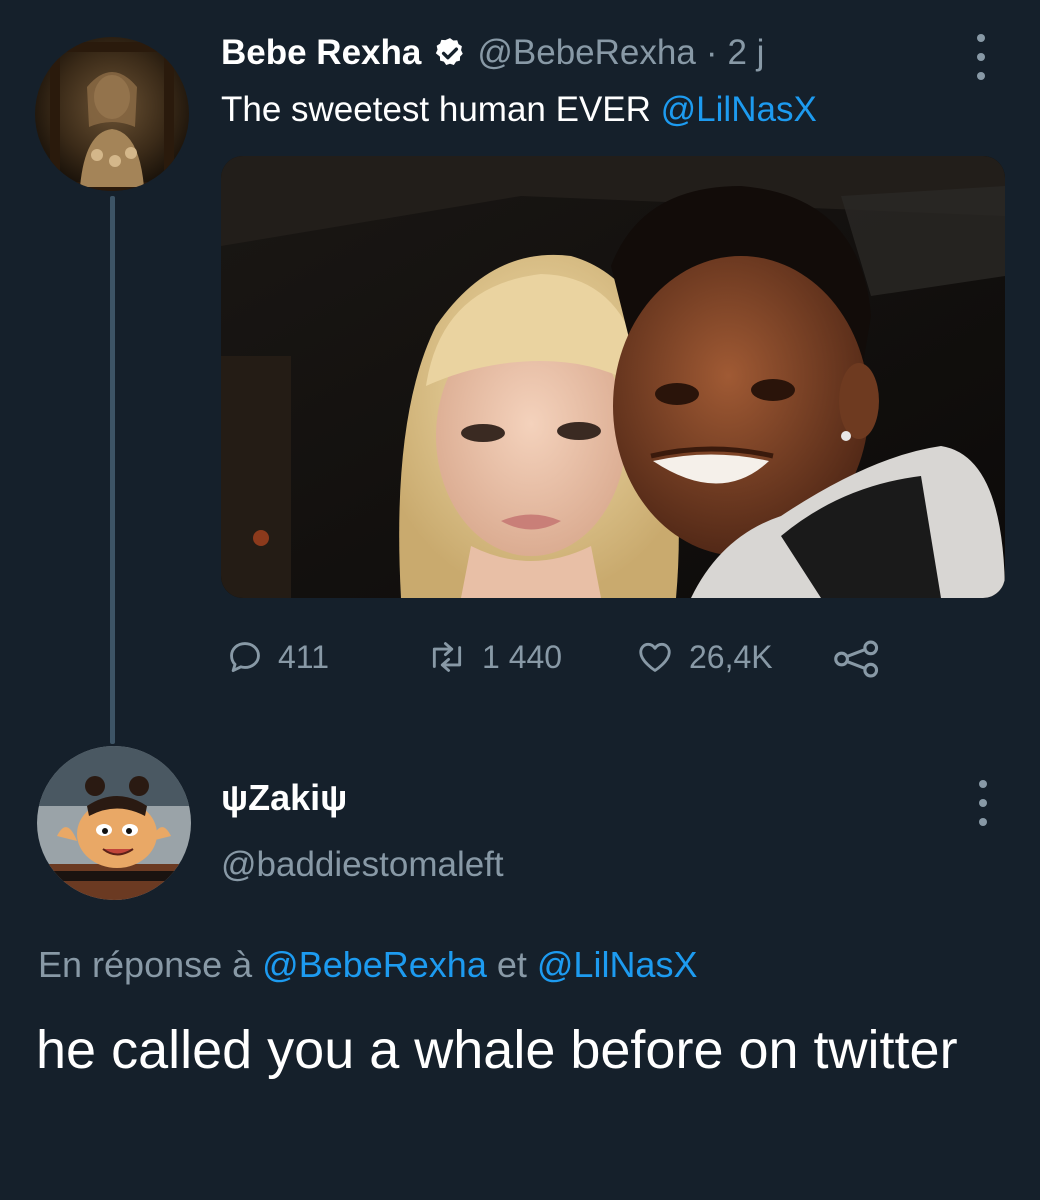 The image size is (1040, 1200). I want to click on in-reply-to-user-1: @BebeRexha, so click(374, 964).